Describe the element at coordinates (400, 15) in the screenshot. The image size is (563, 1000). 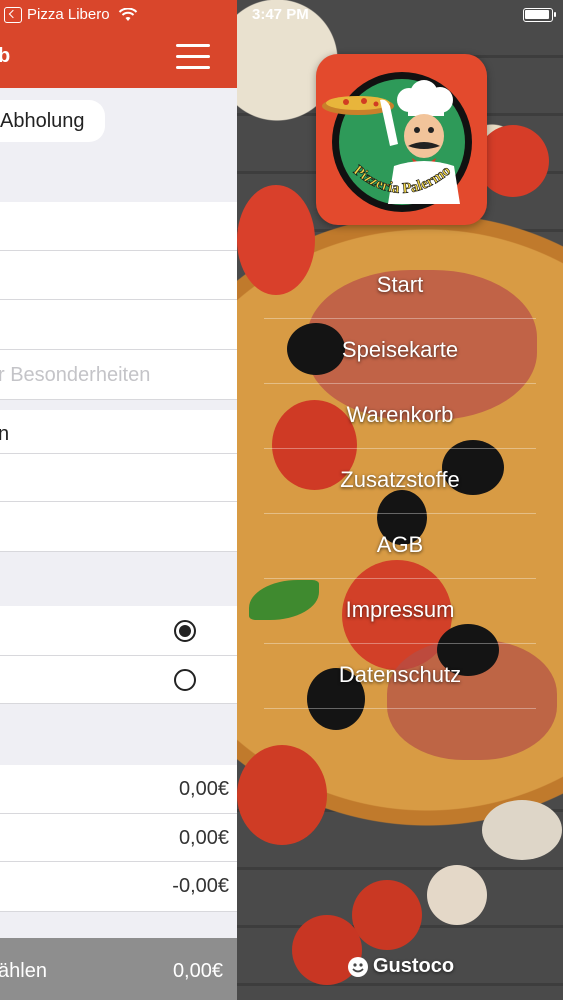
I see `status-bar-right: 3:47 PM` at that location.